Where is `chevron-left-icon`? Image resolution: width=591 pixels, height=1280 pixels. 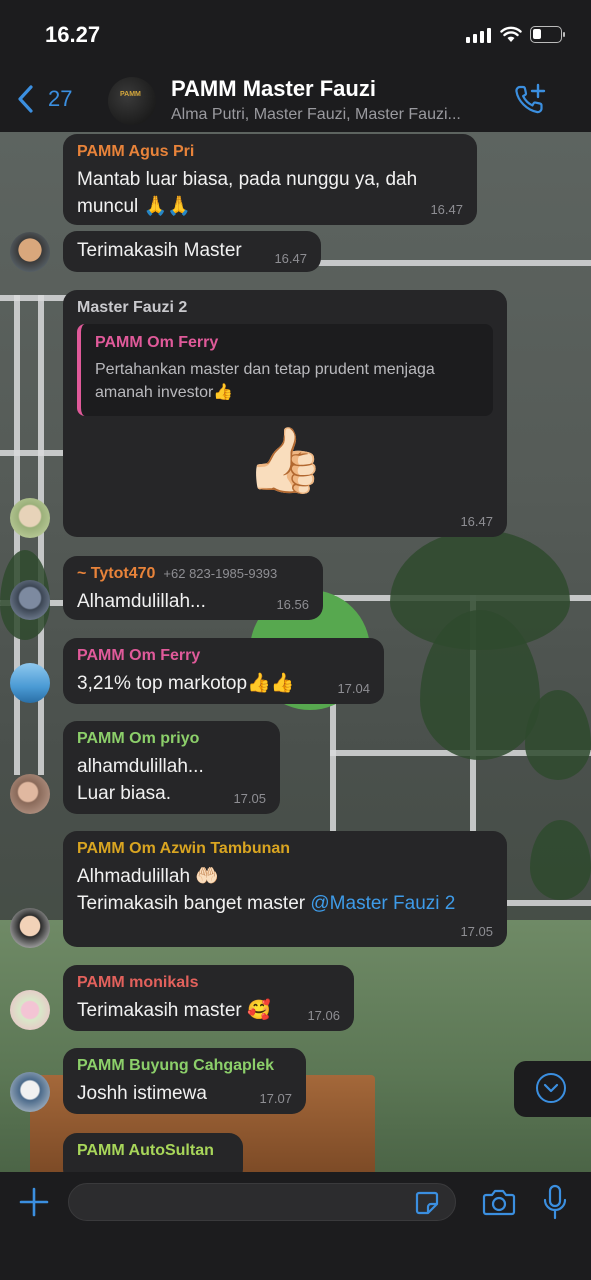
chevron-left-icon is located at coordinates (25, 99).